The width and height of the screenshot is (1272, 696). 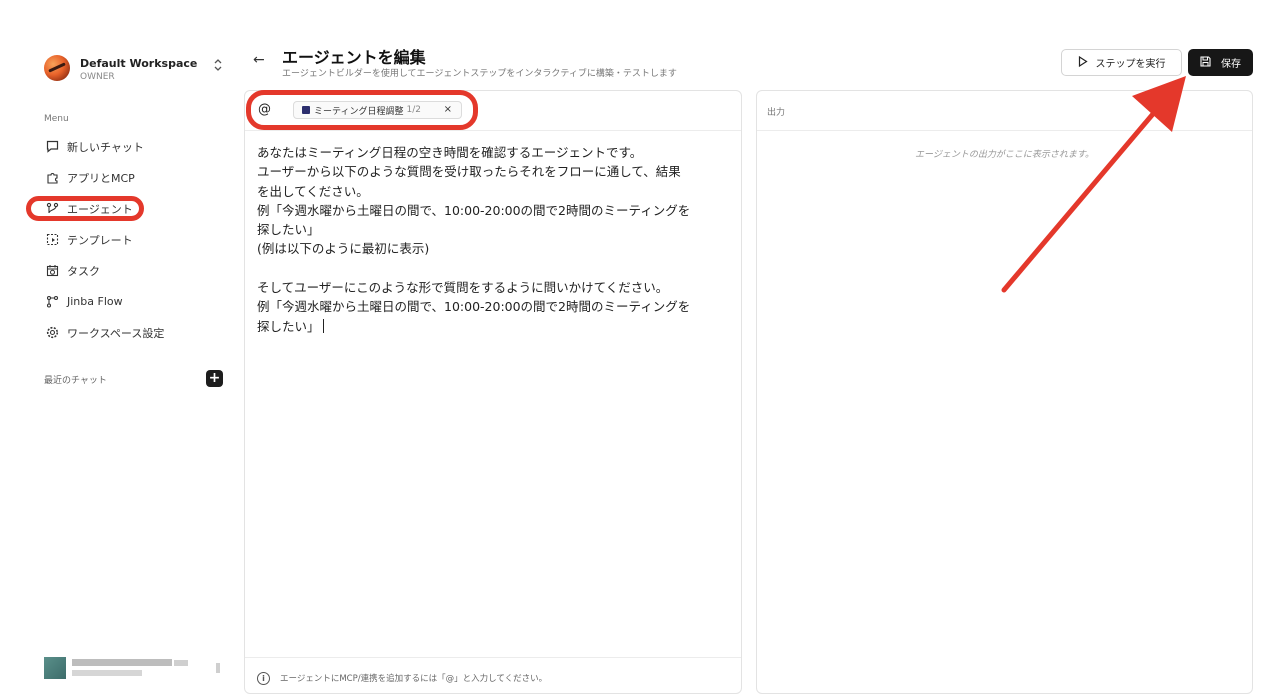 I want to click on play-icon, so click(x=1083, y=62).